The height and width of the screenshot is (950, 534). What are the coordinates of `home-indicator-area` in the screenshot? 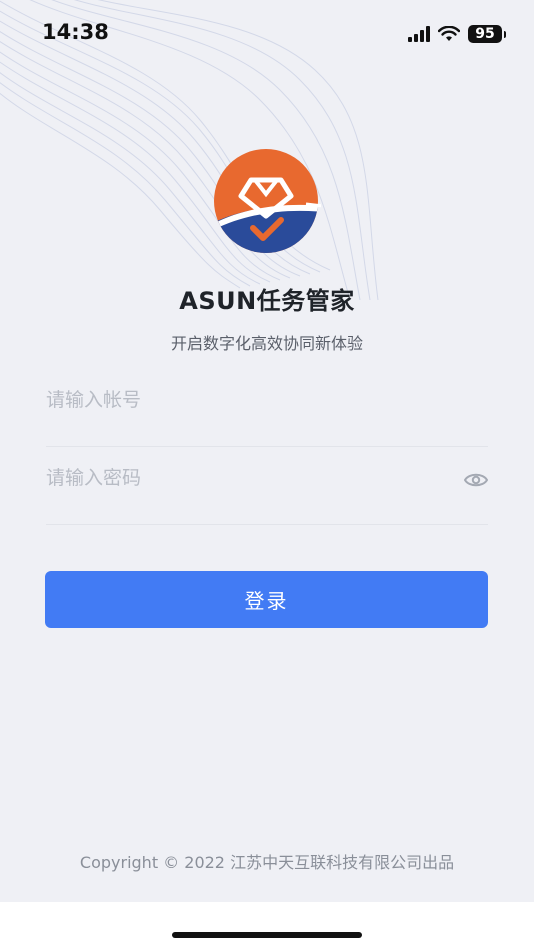 It's located at (267, 926).